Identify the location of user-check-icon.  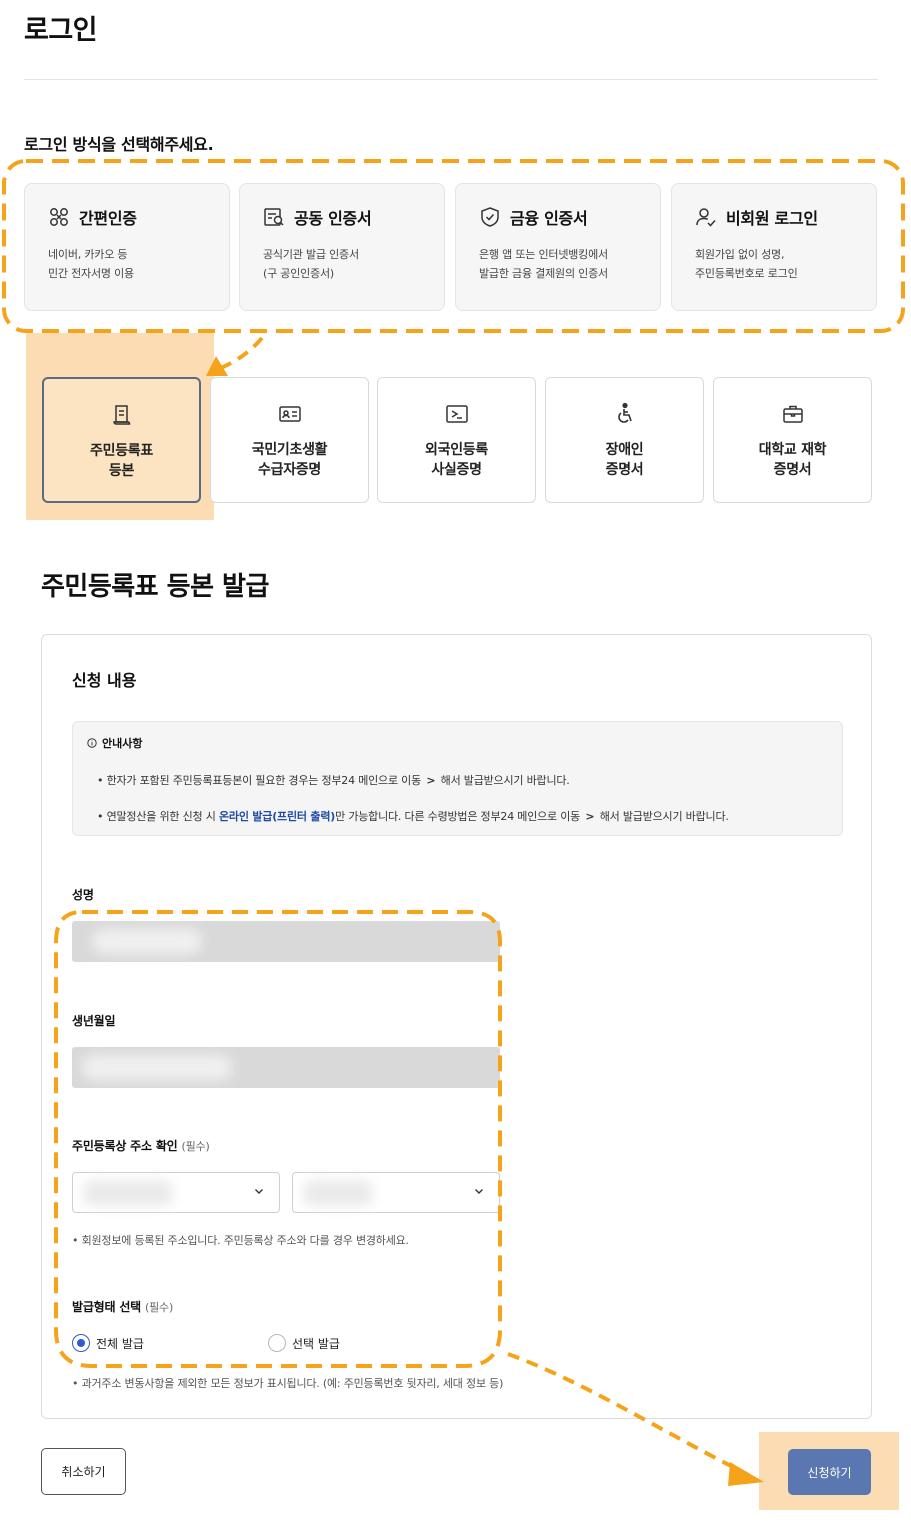
(706, 217).